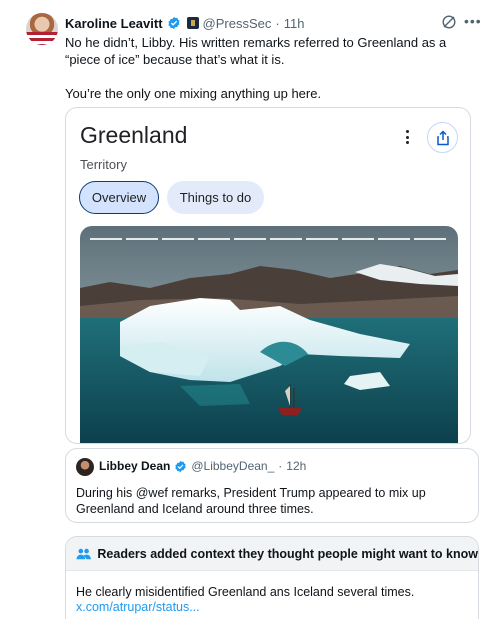 This screenshot has height=619, width=495. Describe the element at coordinates (42, 29) in the screenshot. I see `author-avatar` at that location.